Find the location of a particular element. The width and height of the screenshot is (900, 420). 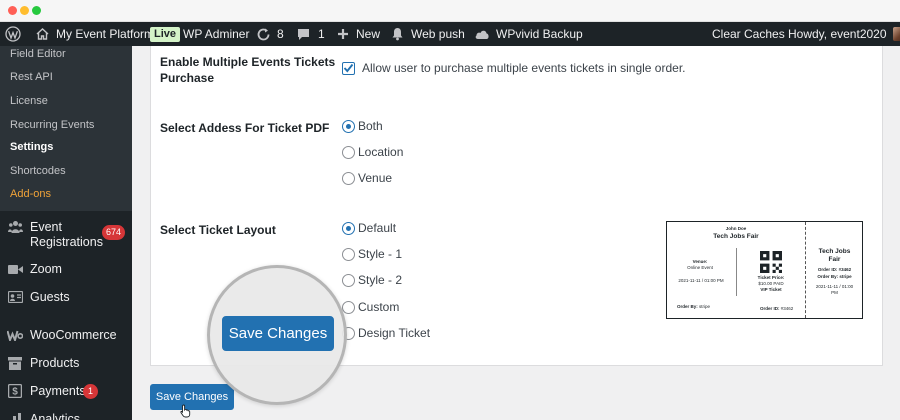

menu-item-products: Products is located at coordinates (66, 363).